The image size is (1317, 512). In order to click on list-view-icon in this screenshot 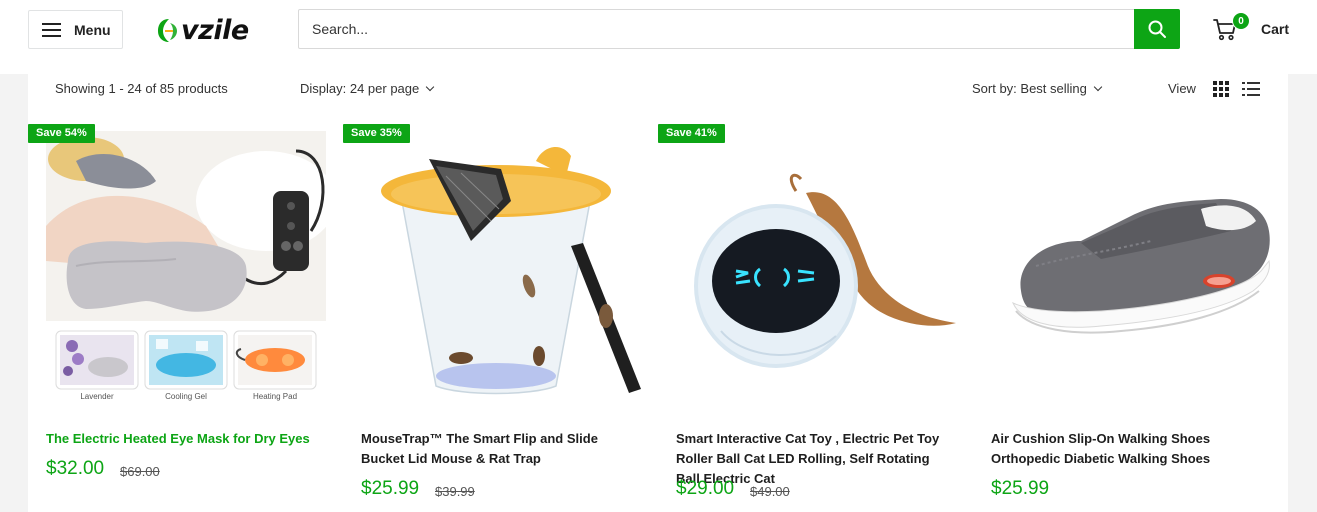, I will do `click(1251, 89)`.